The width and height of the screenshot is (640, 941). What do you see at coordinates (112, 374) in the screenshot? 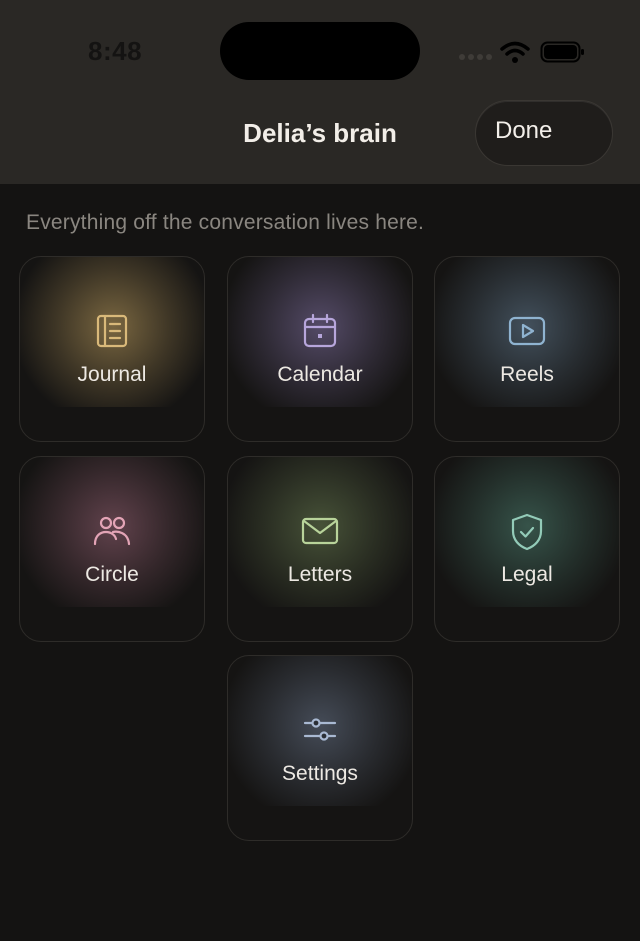
I see `tile-label: Journal` at bounding box center [112, 374].